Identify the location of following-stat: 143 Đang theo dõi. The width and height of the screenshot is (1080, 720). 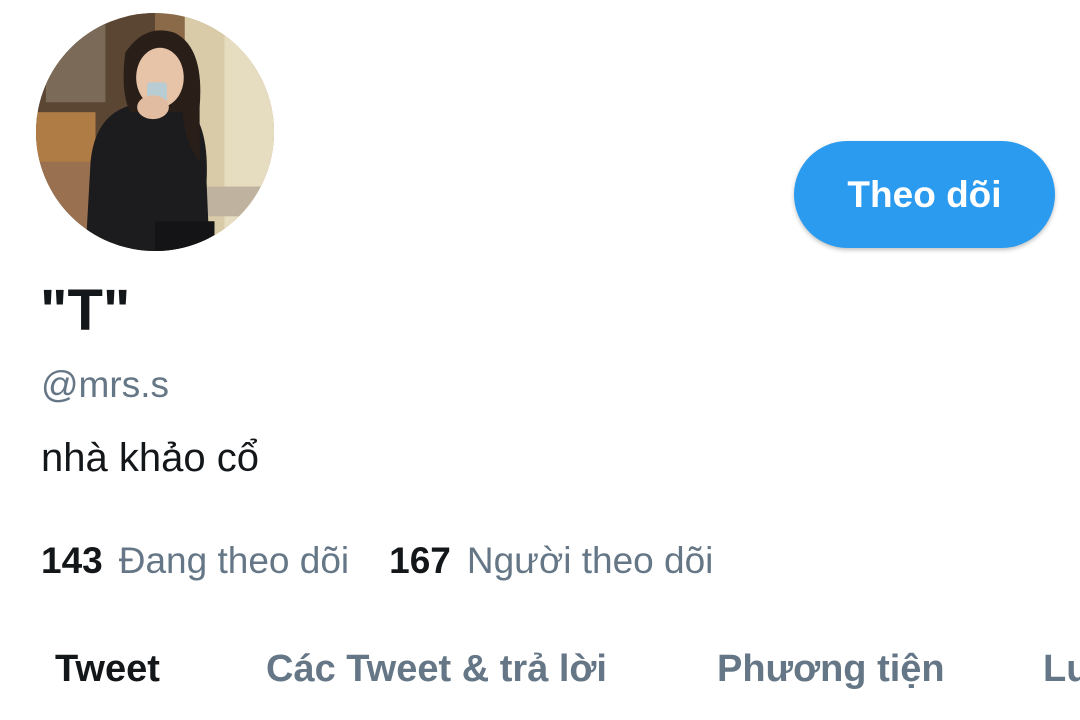
(195, 560).